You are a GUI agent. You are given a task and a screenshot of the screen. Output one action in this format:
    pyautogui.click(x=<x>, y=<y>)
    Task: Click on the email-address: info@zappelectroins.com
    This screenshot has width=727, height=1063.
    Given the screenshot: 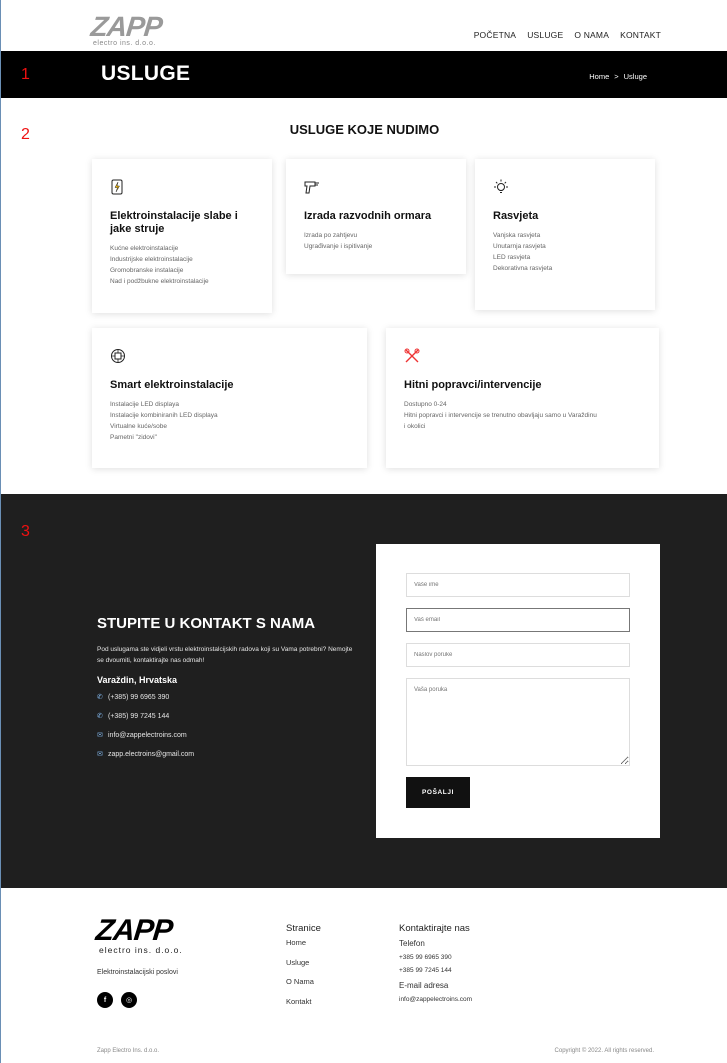 What is the action you would take?
    pyautogui.click(x=147, y=735)
    